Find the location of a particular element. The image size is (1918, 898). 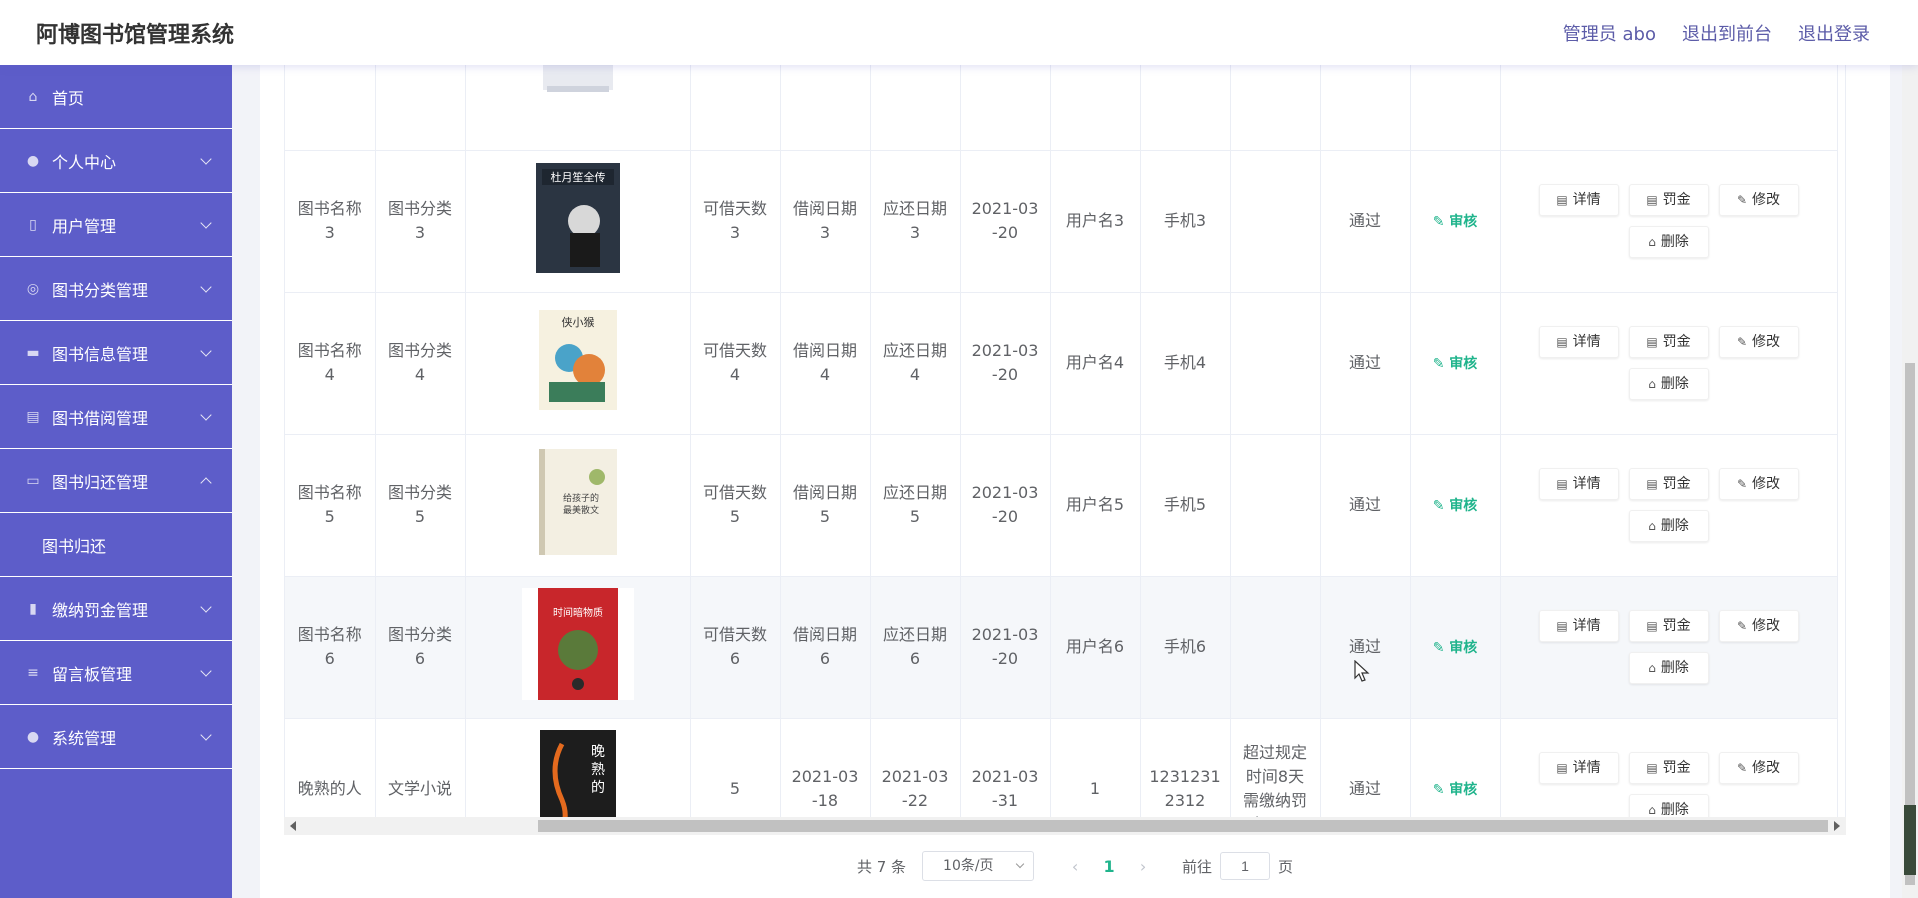

sidebar-item-home: ⌂ 首页 is located at coordinates (116, 97).